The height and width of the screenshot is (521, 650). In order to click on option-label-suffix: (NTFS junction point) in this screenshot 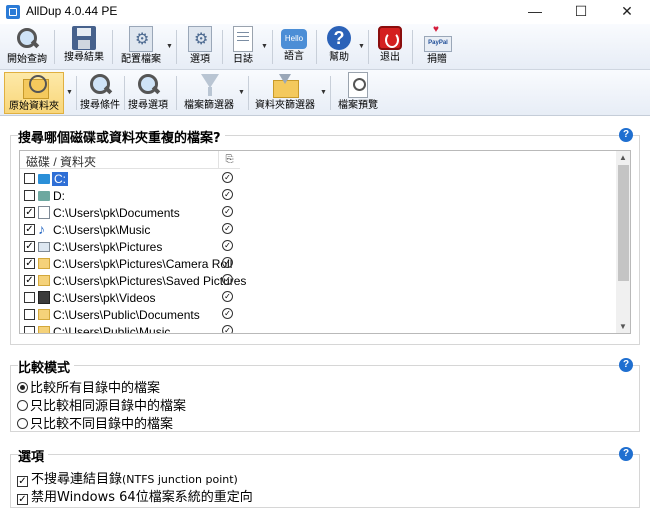, I will do `click(180, 479)`.